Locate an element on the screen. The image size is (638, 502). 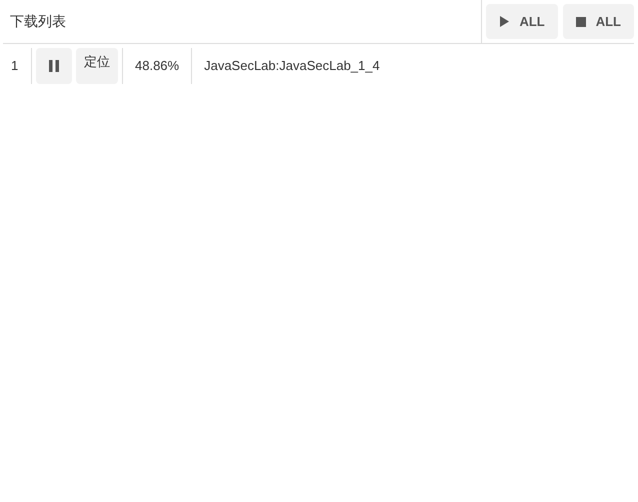
progress-text: 48.86% is located at coordinates (157, 66).